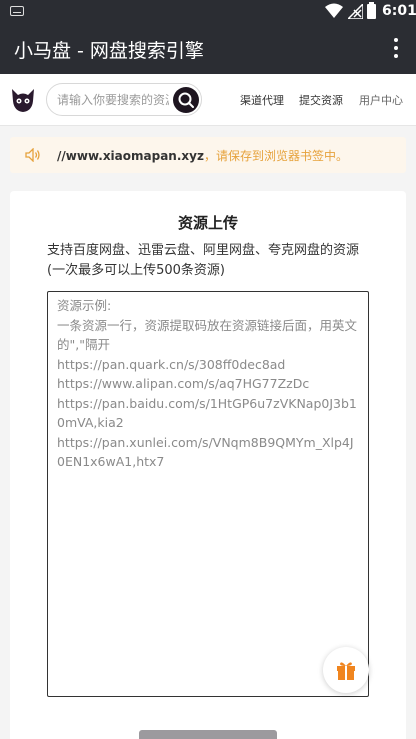 The image size is (416, 739). What do you see at coordinates (208, 49) in the screenshot?
I see `app-bar: 小马盘 - 网盘搜索引擎` at bounding box center [208, 49].